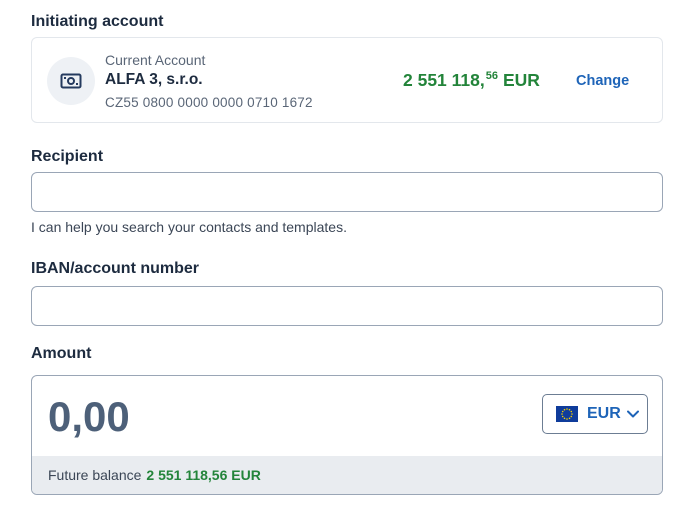 This screenshot has height=507, width=691. Describe the element at coordinates (521, 80) in the screenshot. I see `balance-currency: EUR` at that location.